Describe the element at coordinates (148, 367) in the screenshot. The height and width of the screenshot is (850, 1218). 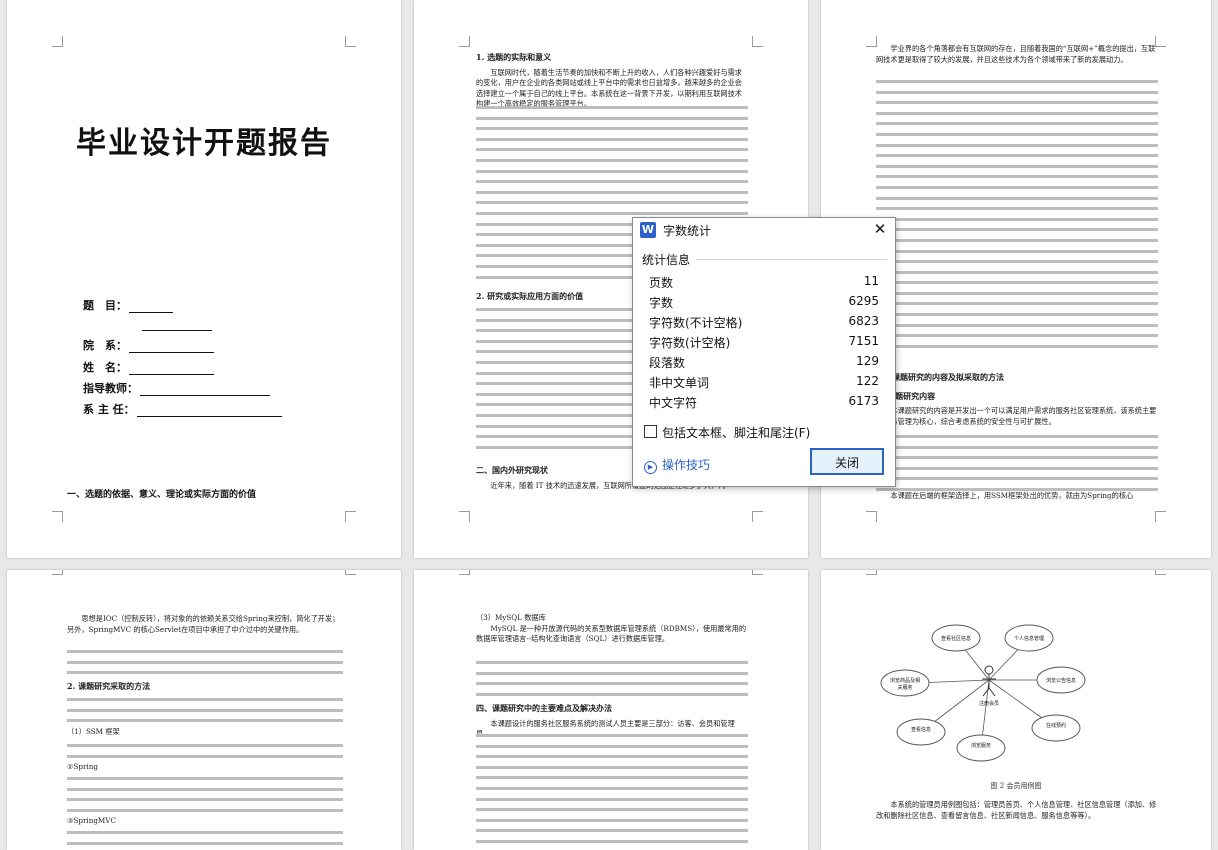
I see `field-name: 姓 名：` at that location.